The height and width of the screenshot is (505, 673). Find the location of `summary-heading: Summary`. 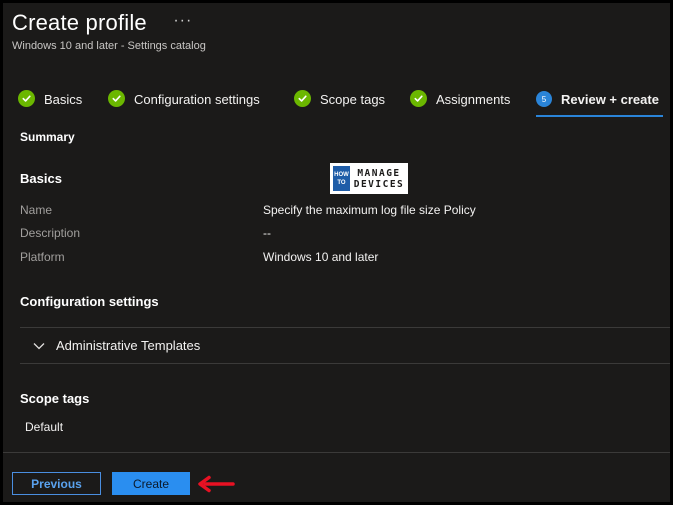

summary-heading: Summary is located at coordinates (47, 137).